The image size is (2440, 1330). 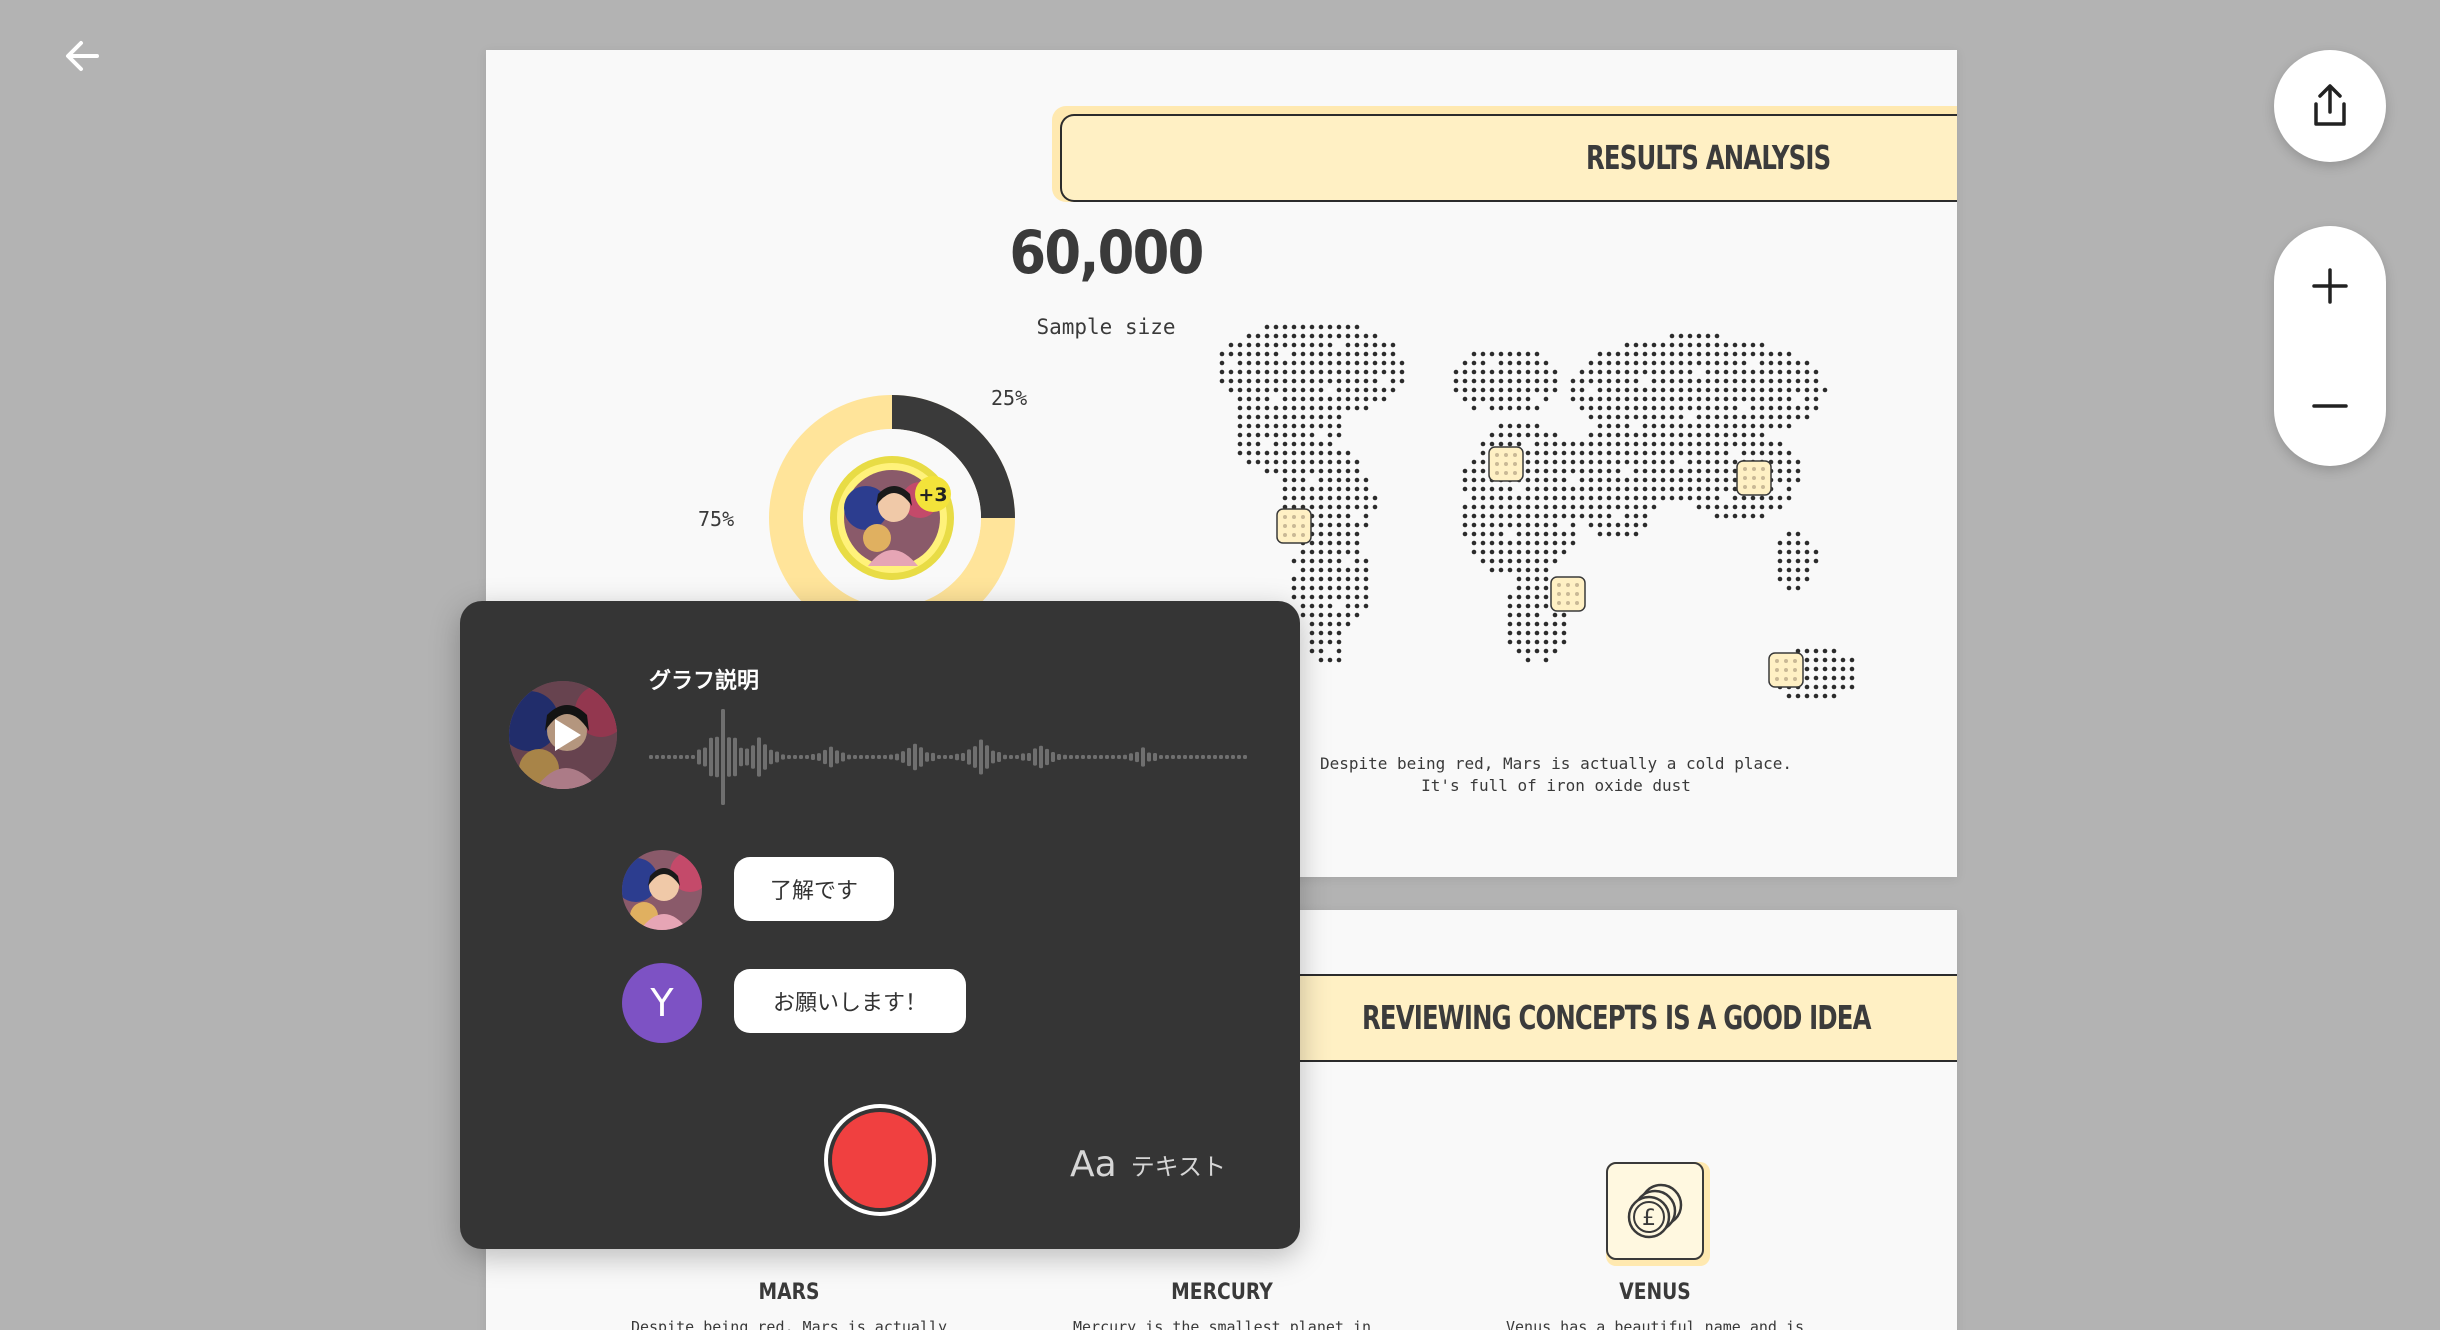 I want to click on audio-title: グラフ説明, so click(x=704, y=681).